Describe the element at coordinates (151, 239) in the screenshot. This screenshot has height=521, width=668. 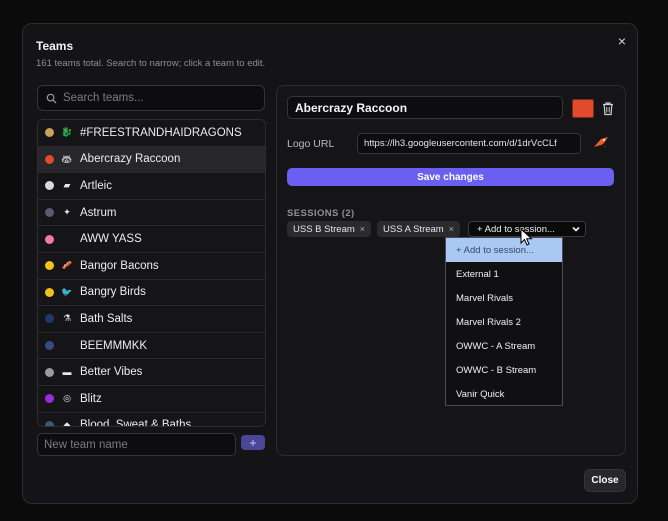
I see `team-row: AWW YASS` at that location.